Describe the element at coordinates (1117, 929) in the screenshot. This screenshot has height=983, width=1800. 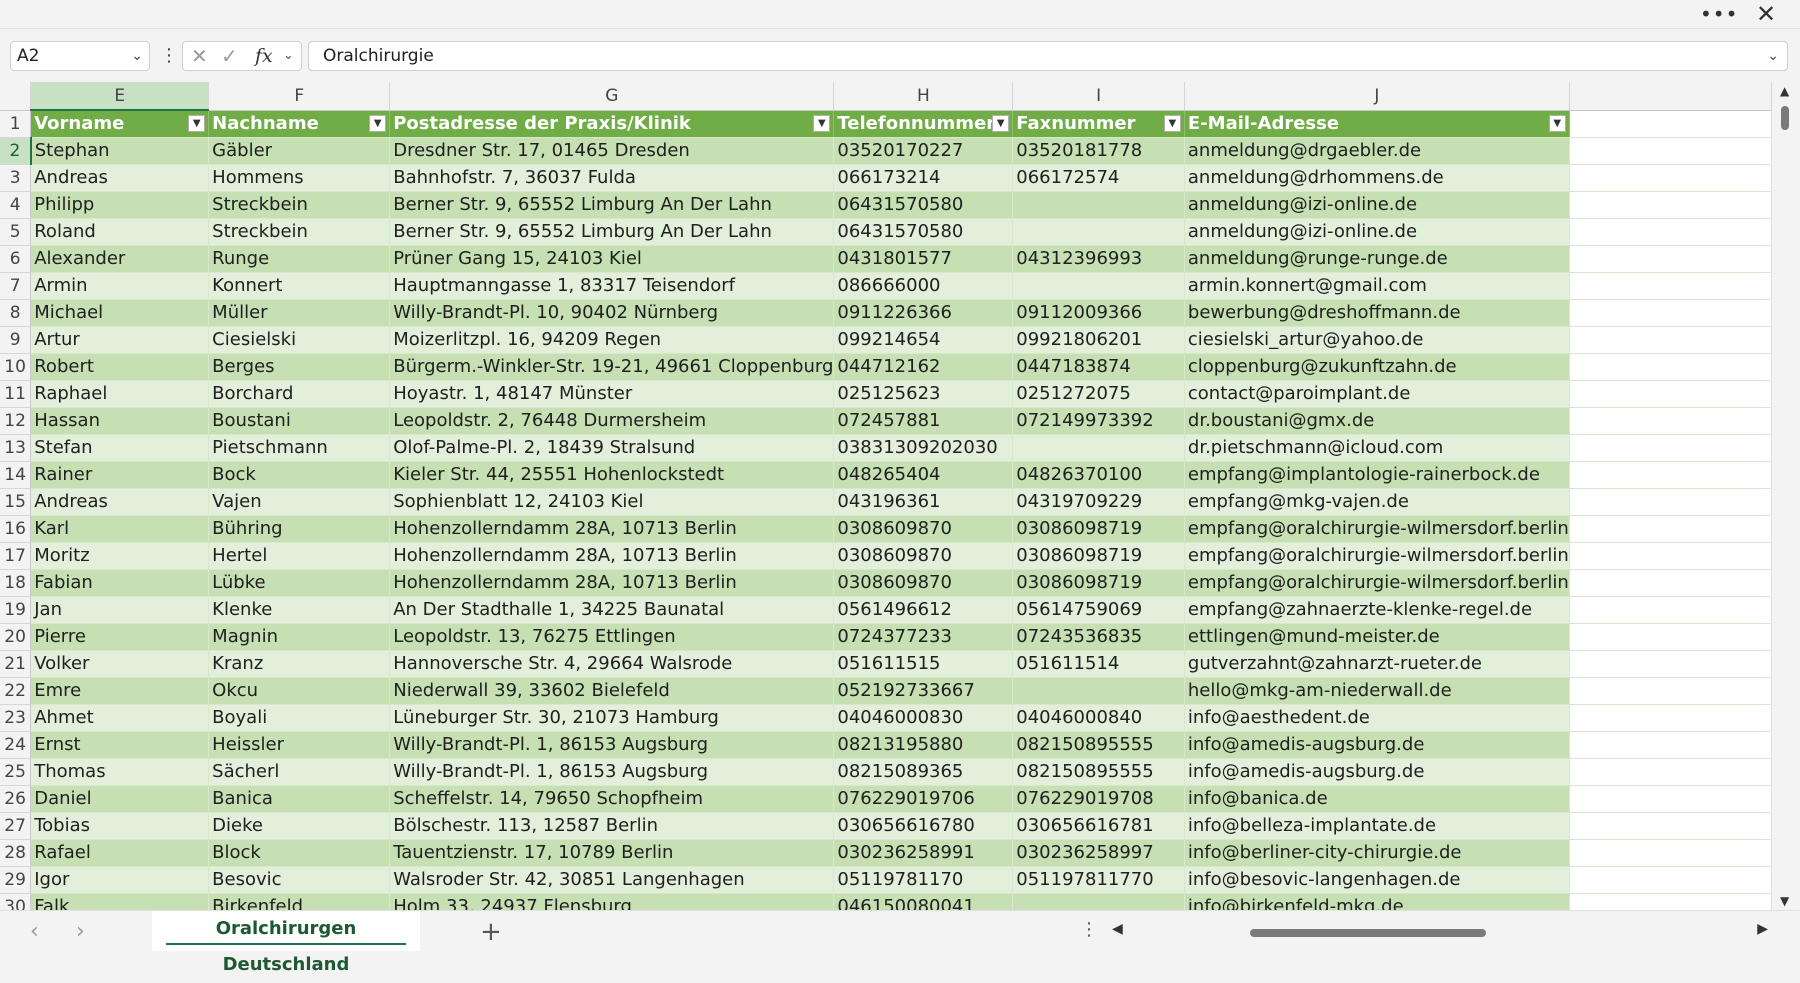
I see `scroll-left-icon: ◀` at that location.